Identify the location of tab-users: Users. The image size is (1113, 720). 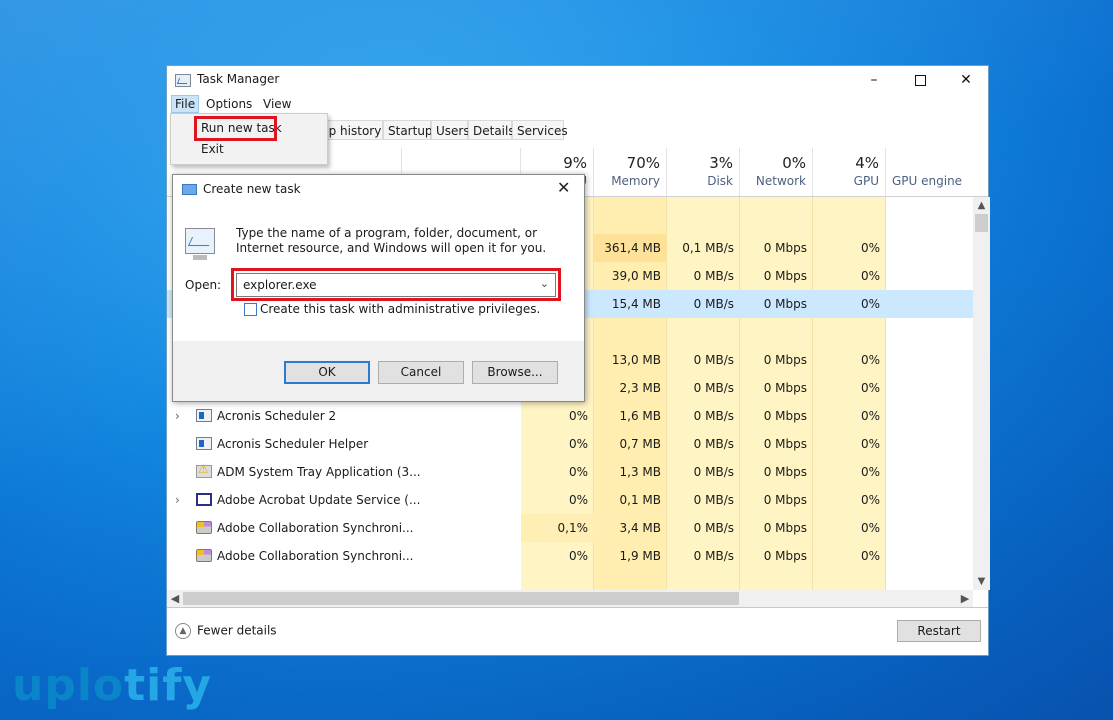
(450, 130).